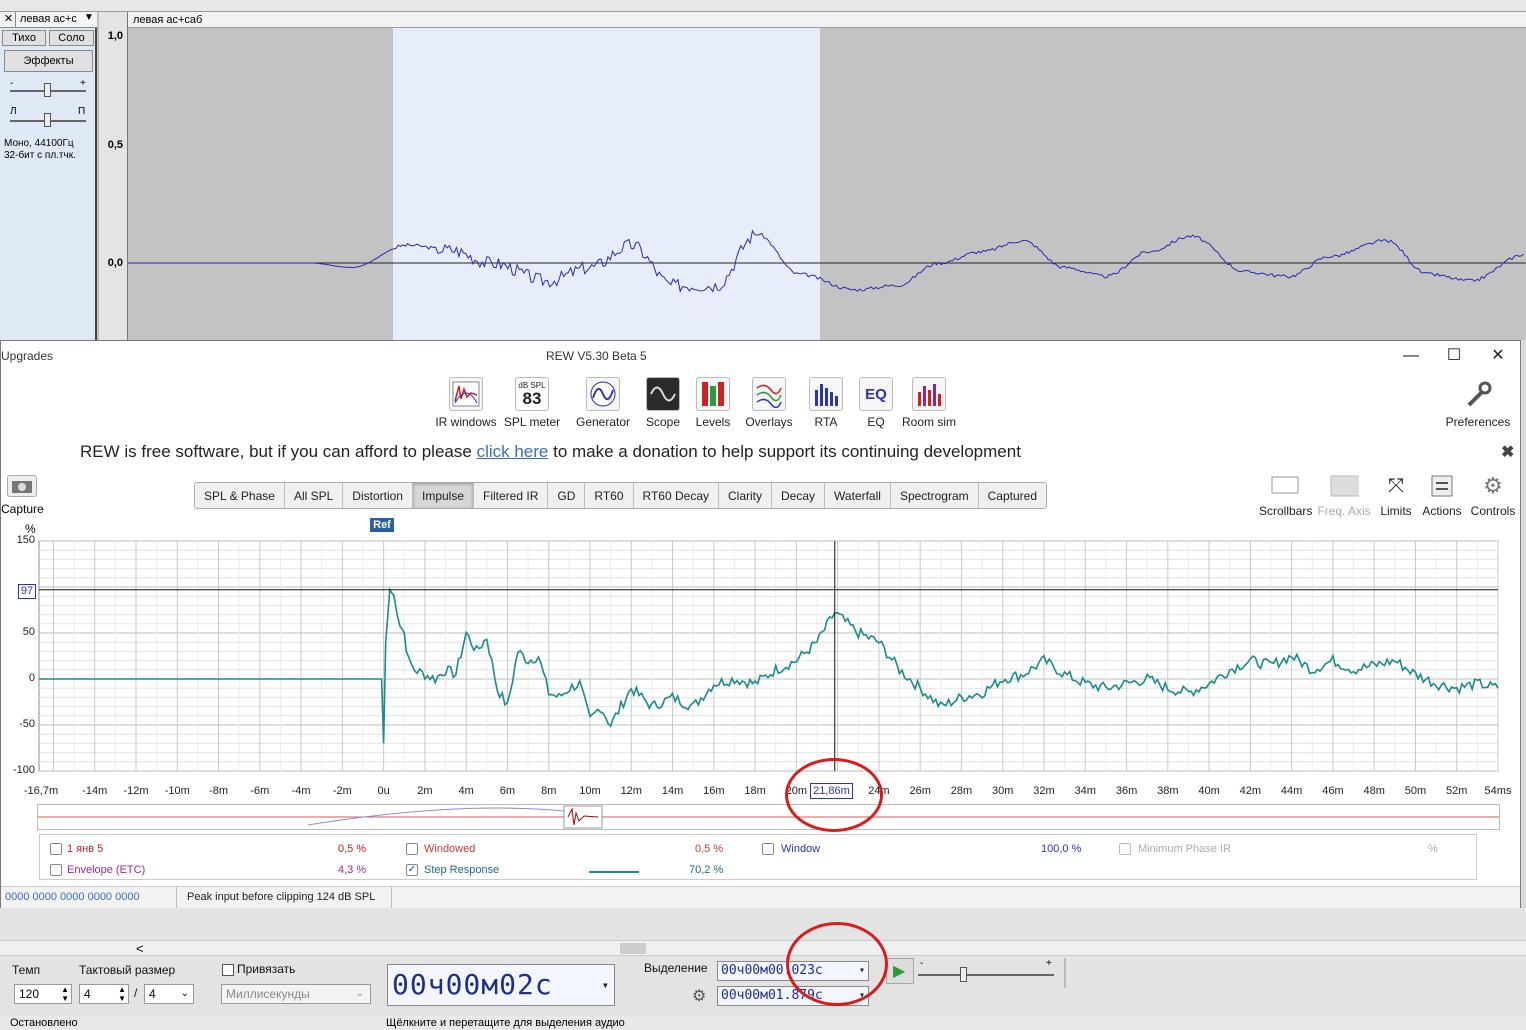  What do you see at coordinates (676, 495) in the screenshot?
I see `tab-rt60-decay: RT60 Decay` at bounding box center [676, 495].